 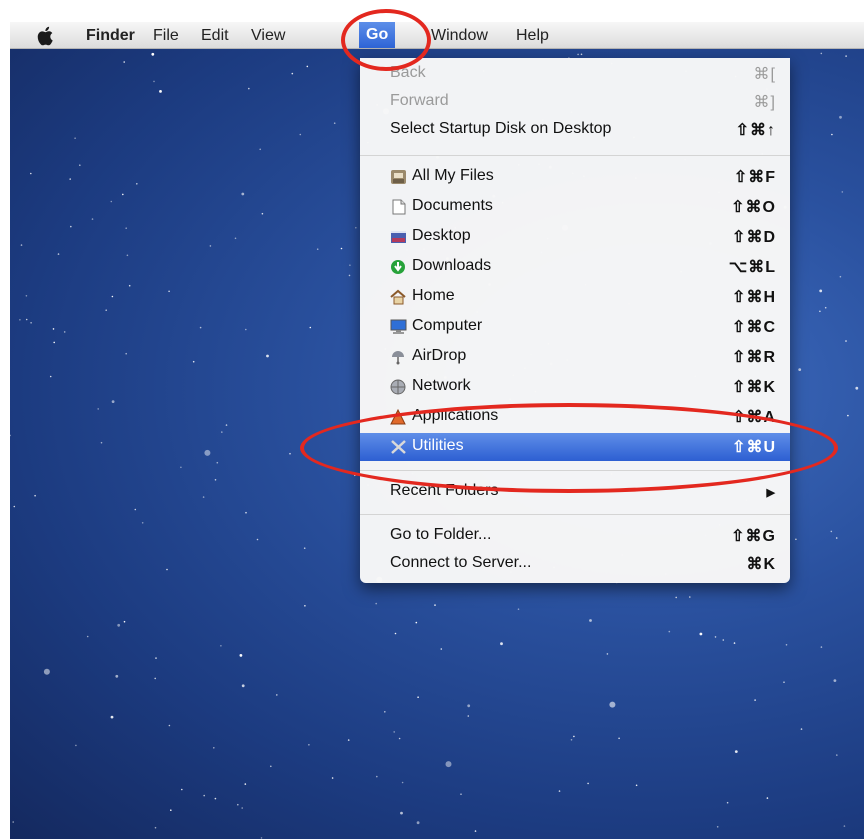 What do you see at coordinates (453, 175) in the screenshot?
I see `menu-item-label: All My Files` at bounding box center [453, 175].